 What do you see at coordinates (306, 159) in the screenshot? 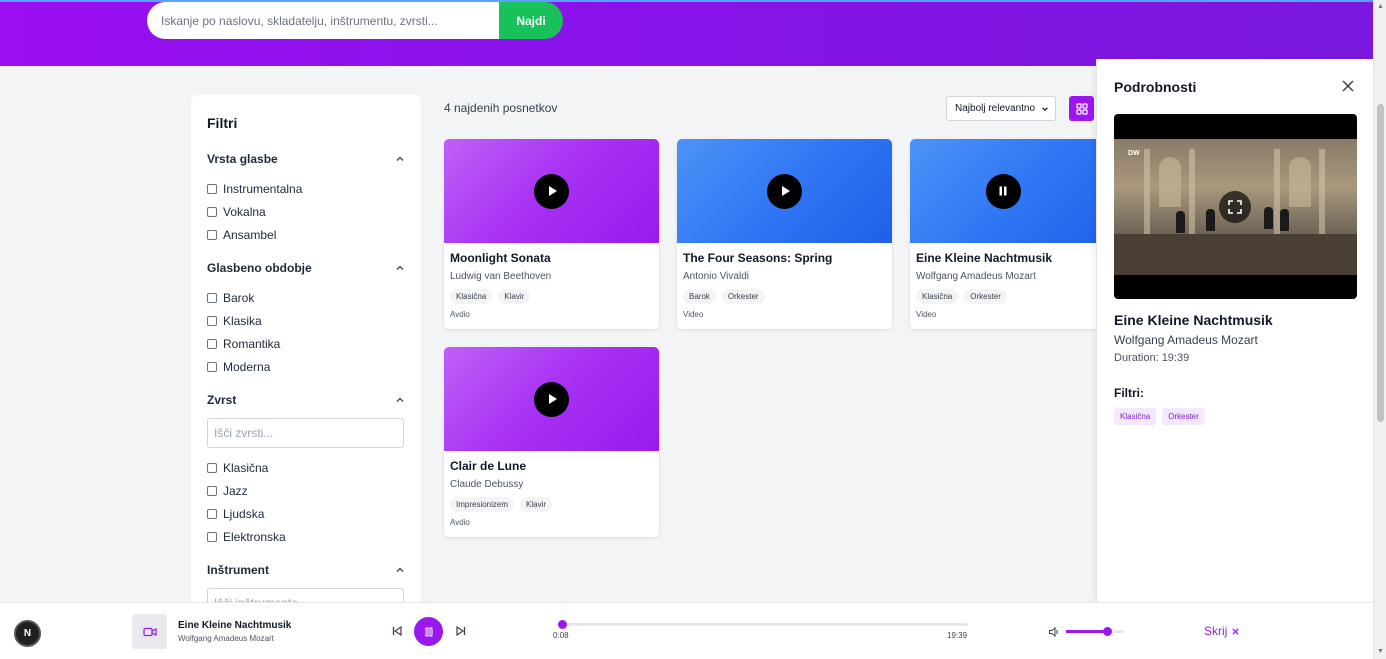
I see `filter-head-music-type: Vrsta glasbe` at bounding box center [306, 159].